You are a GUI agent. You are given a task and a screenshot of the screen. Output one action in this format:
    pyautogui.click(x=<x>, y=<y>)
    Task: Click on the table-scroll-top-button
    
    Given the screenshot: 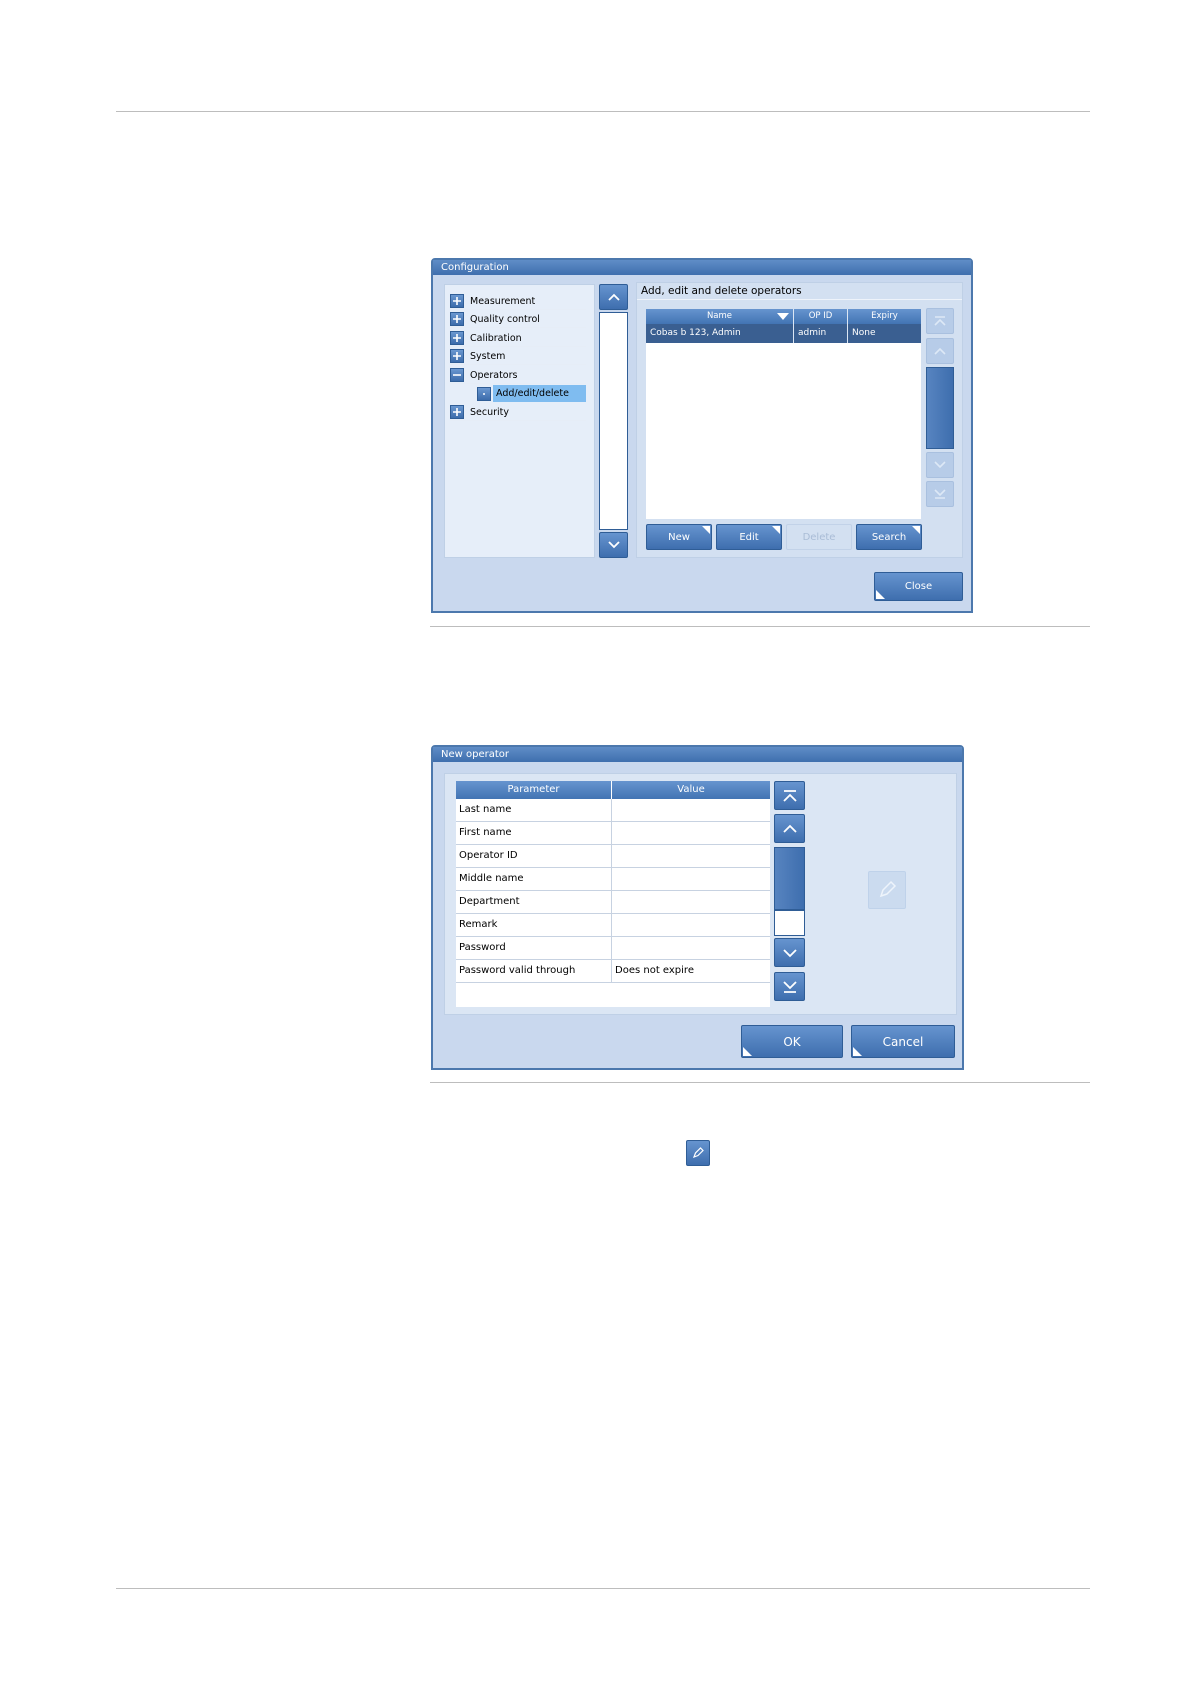 What is the action you would take?
    pyautogui.click(x=940, y=321)
    